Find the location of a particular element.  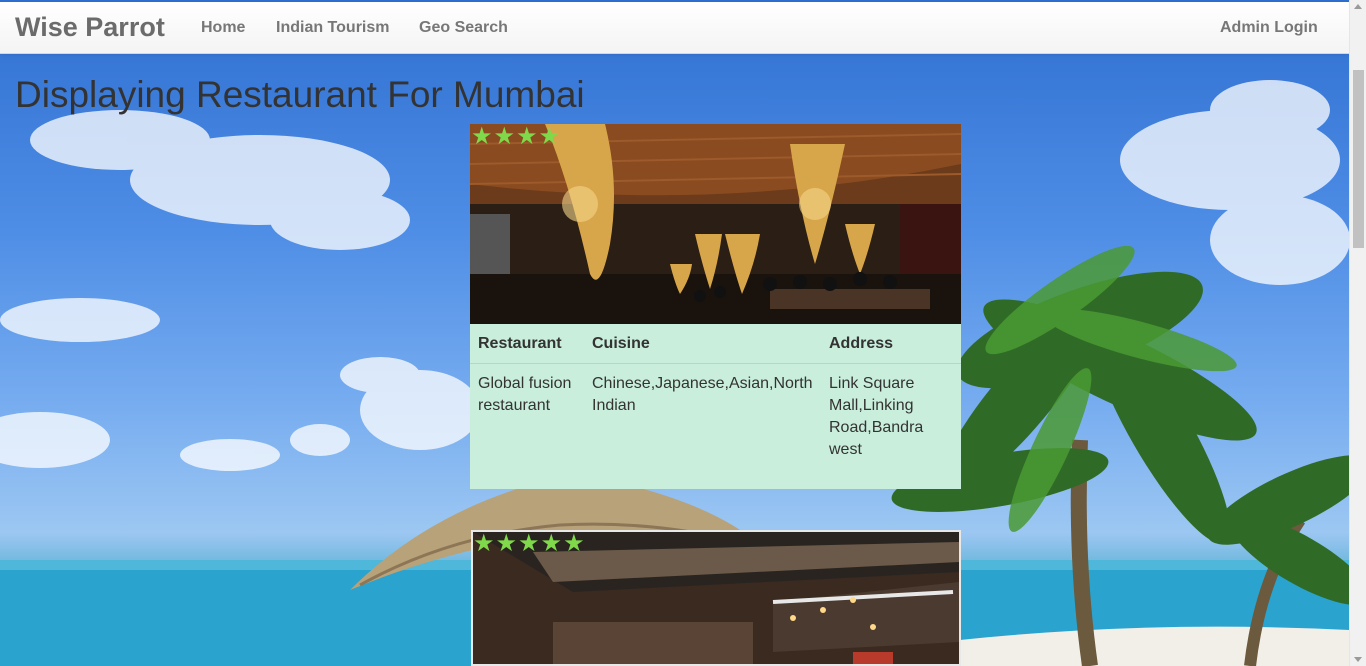

page-title: Displaying Restaurant For Mumbai is located at coordinates (300, 94).